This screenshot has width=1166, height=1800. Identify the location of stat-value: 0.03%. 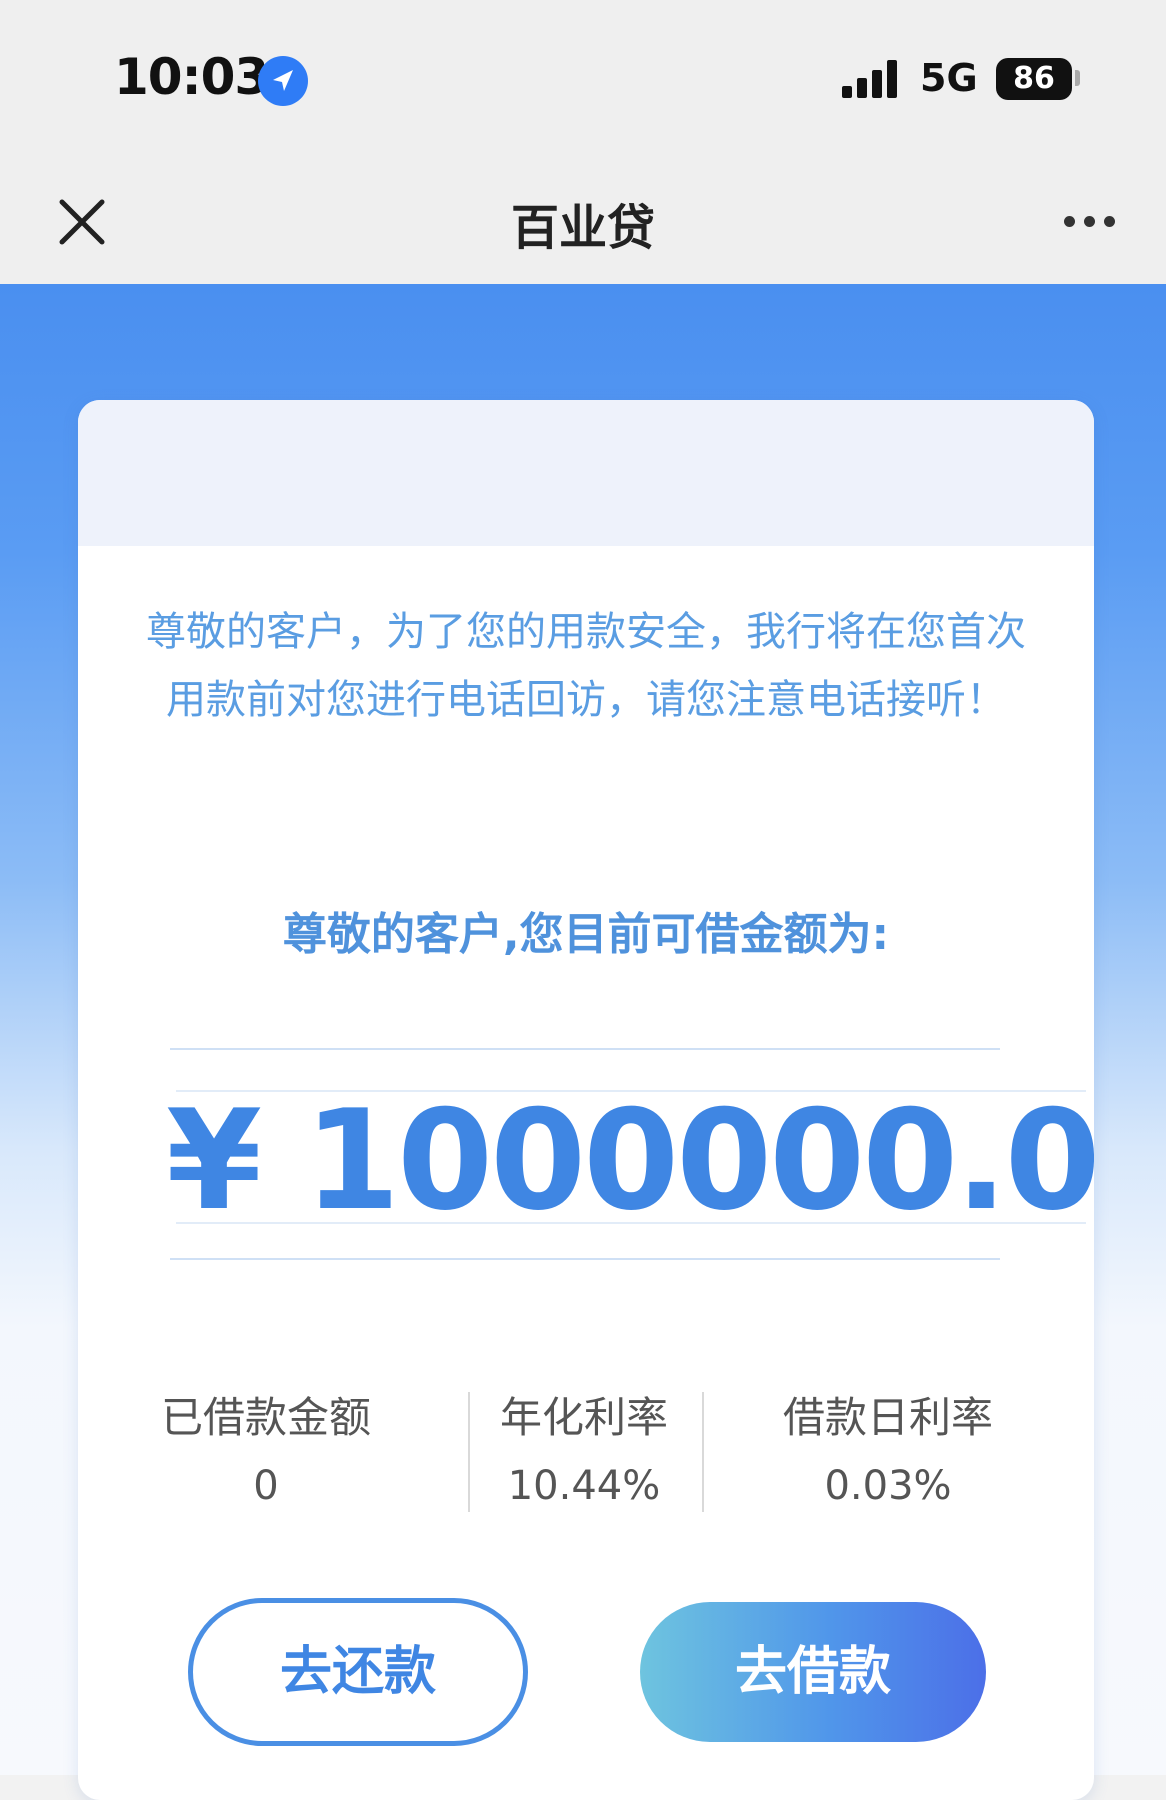
(888, 1486).